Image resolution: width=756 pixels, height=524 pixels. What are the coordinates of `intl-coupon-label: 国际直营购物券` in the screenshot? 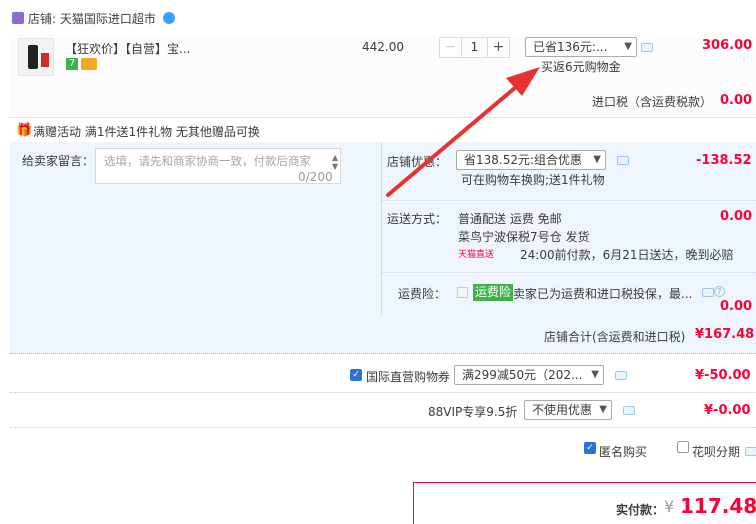 It's located at (408, 377).